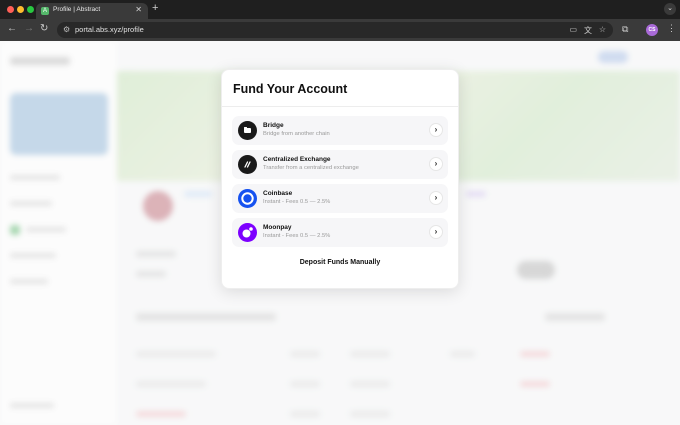  Describe the element at coordinates (573, 29) in the screenshot. I see `cast-icon: ▭` at that location.